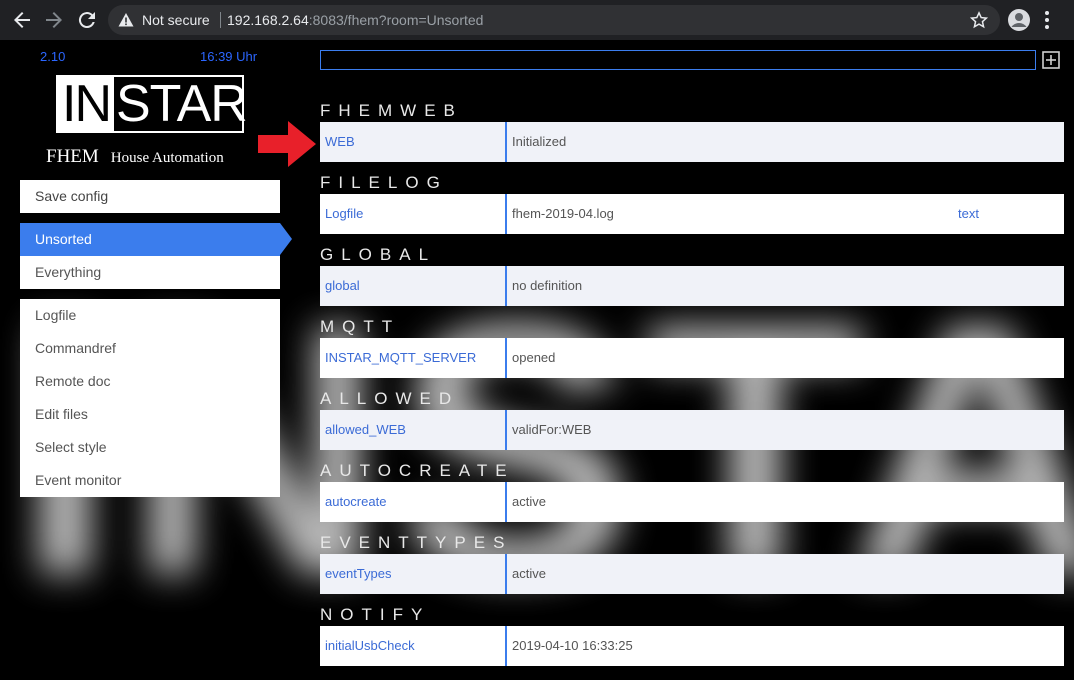 The width and height of the screenshot is (1074, 680). Describe the element at coordinates (375, 614) in the screenshot. I see `section-title: NOTIFY` at that location.